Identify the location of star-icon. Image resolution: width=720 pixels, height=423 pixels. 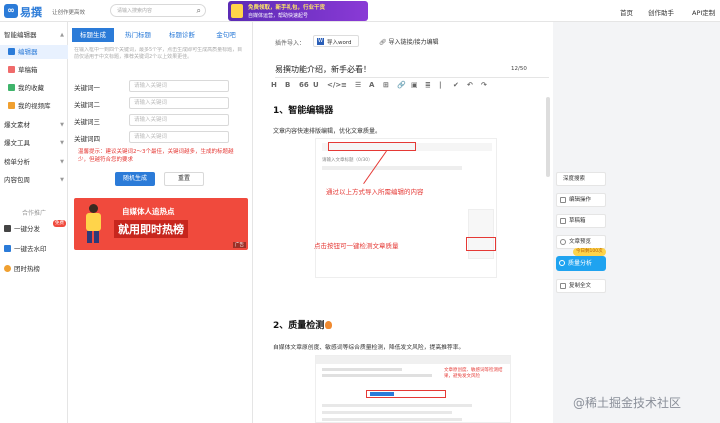
(11, 87).